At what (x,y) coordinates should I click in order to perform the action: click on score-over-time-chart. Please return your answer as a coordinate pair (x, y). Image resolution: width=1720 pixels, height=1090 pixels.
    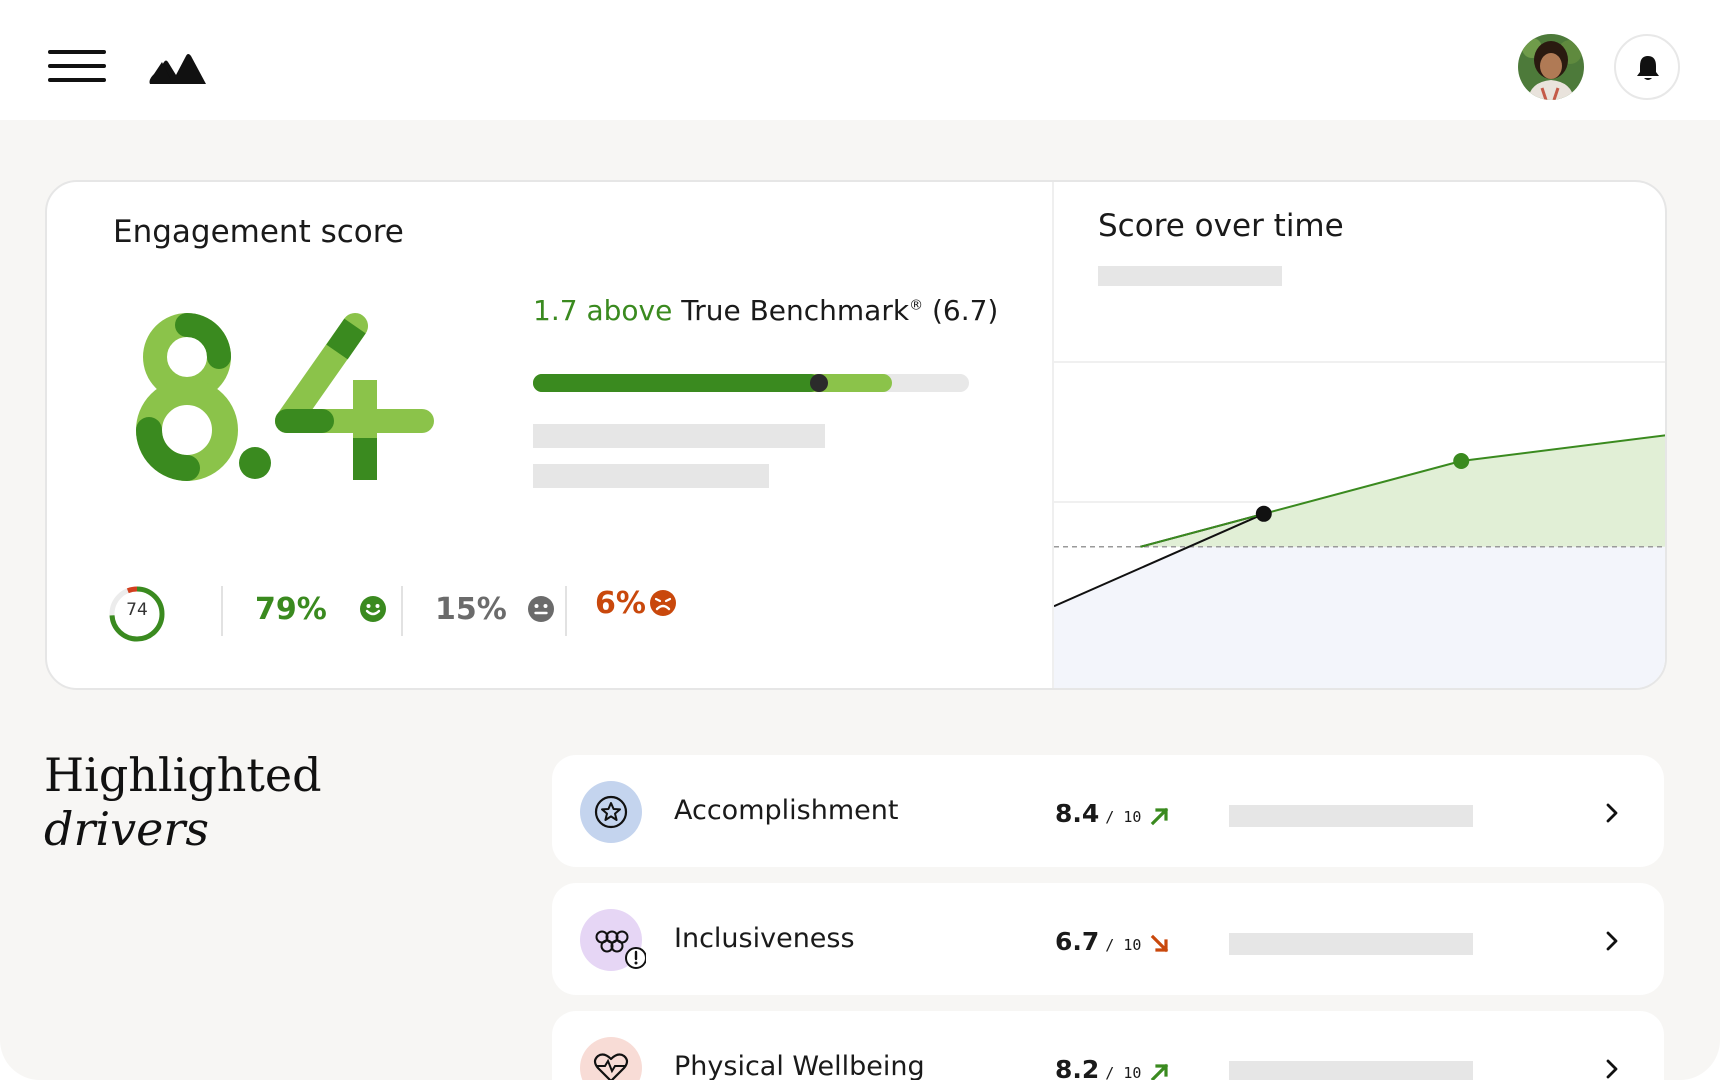
    Looking at the image, I should click on (1359, 524).